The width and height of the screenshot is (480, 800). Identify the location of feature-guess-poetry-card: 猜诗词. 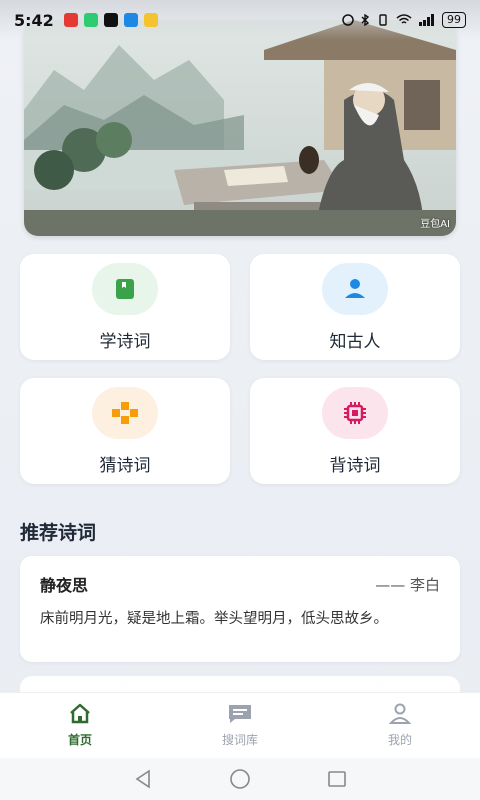
(125, 431).